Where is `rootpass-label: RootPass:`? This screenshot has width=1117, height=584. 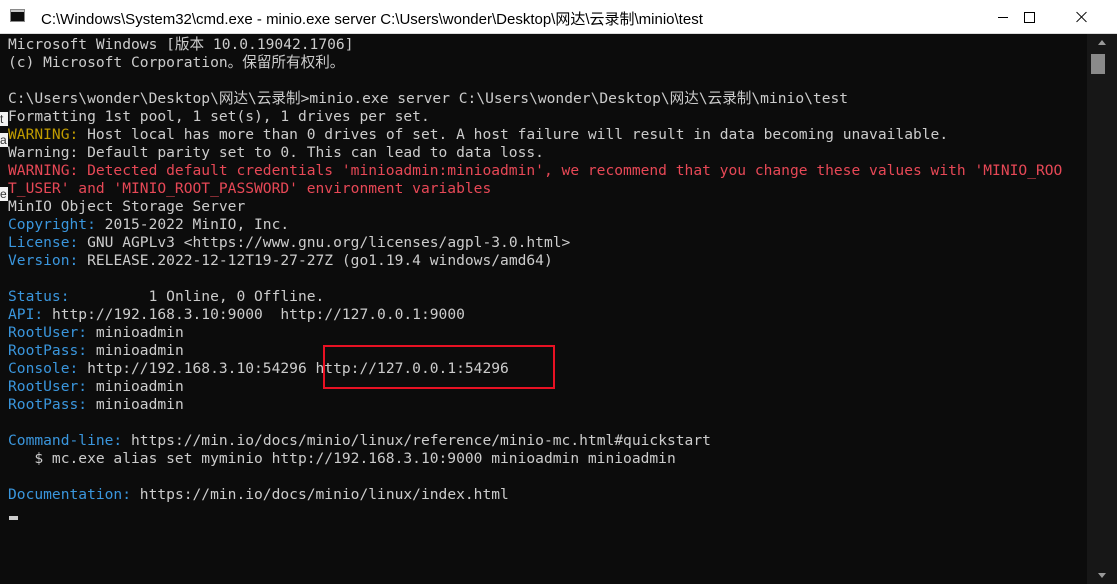
rootpass-label: RootPass: is located at coordinates (48, 350).